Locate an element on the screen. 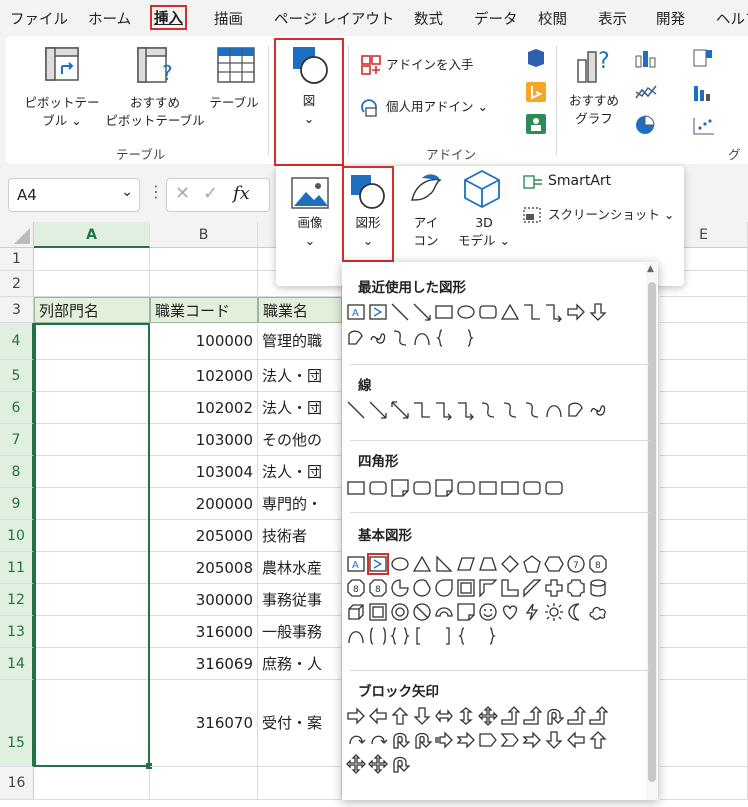 The height and width of the screenshot is (807, 748). row-header: 15 is located at coordinates (17, 723).